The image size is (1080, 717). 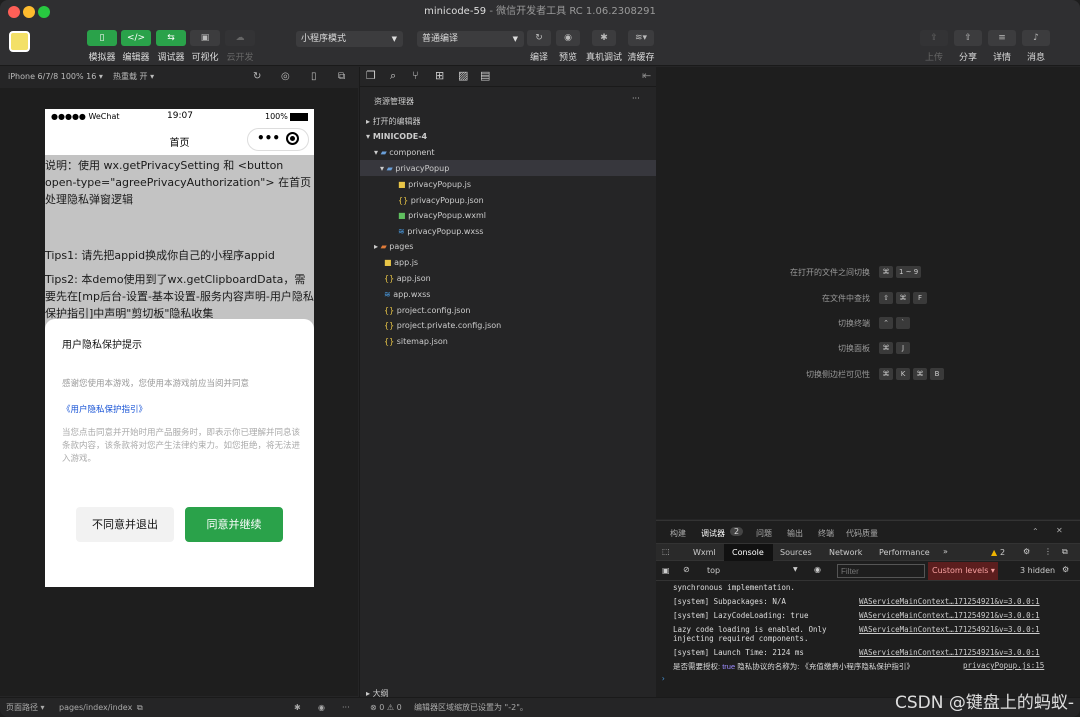 What do you see at coordinates (893, 323) in the screenshot?
I see `shortcut-keys: ⌃ `` at bounding box center [893, 323].